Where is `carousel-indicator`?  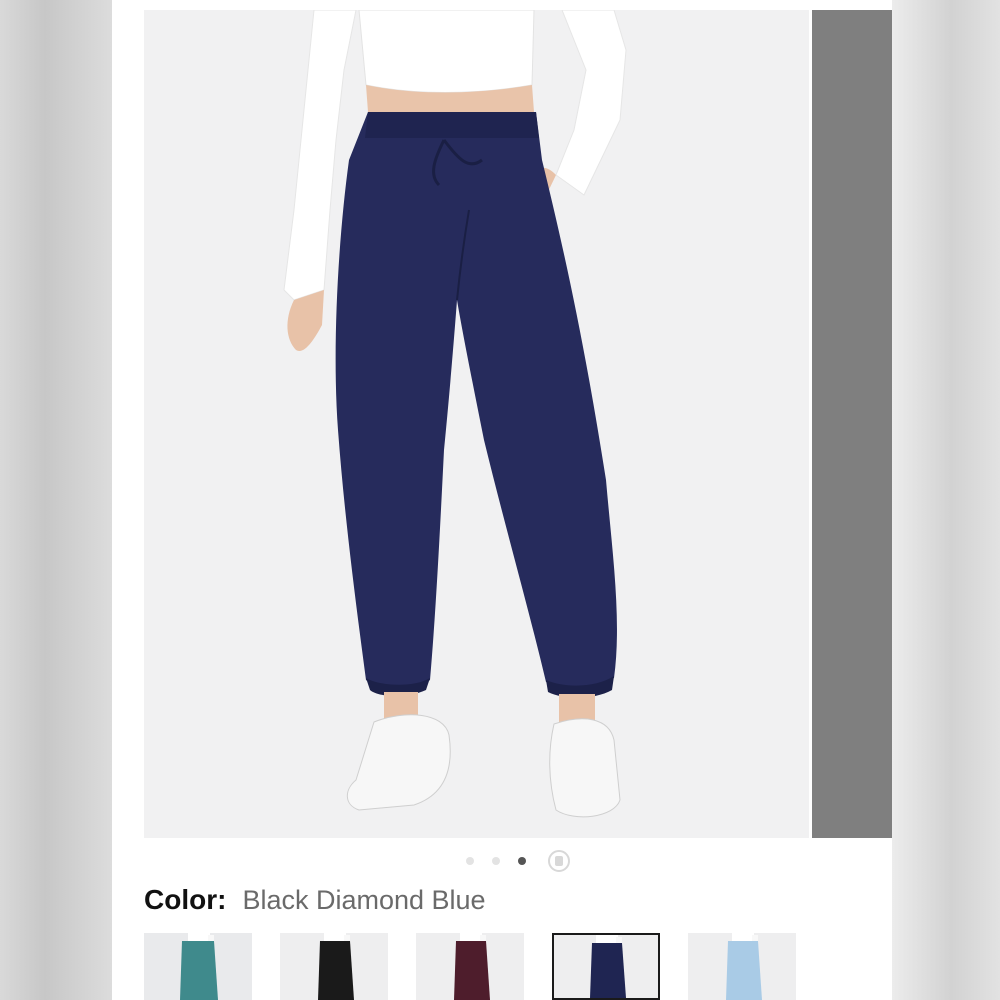
carousel-indicator is located at coordinates (518, 861).